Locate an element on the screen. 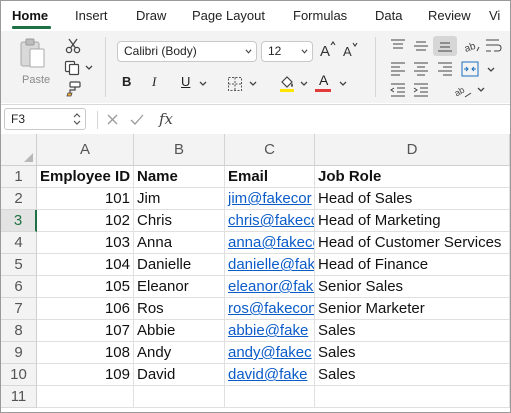 The image size is (511, 413). cell-a-2: 101 is located at coordinates (85, 199).